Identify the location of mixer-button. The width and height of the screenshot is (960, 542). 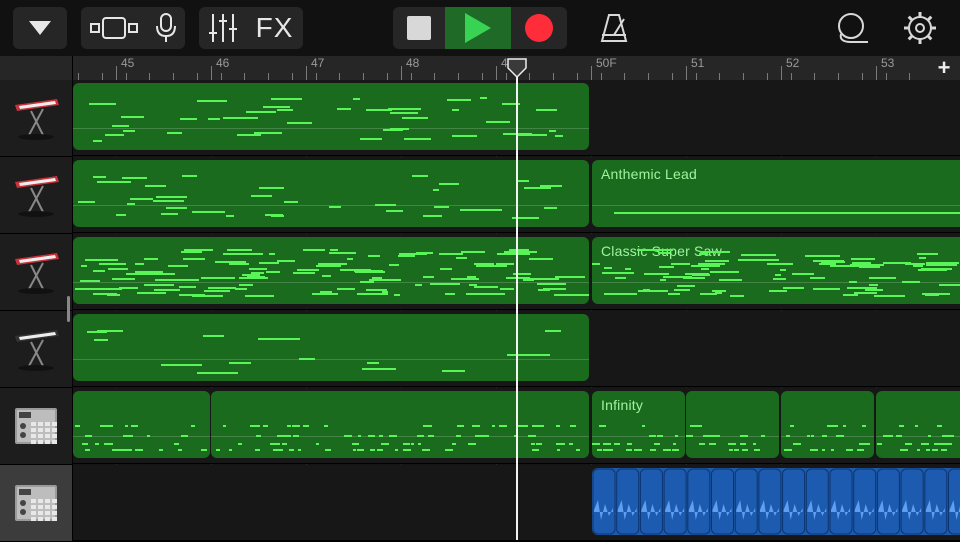
(223, 28).